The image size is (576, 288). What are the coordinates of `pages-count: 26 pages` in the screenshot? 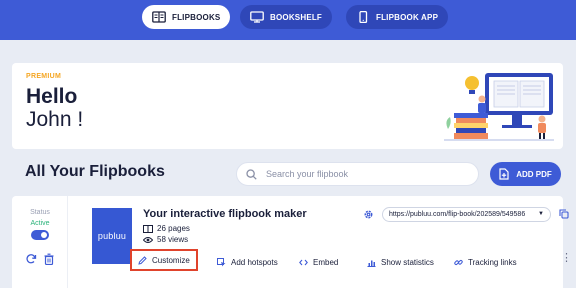 It's located at (166, 228).